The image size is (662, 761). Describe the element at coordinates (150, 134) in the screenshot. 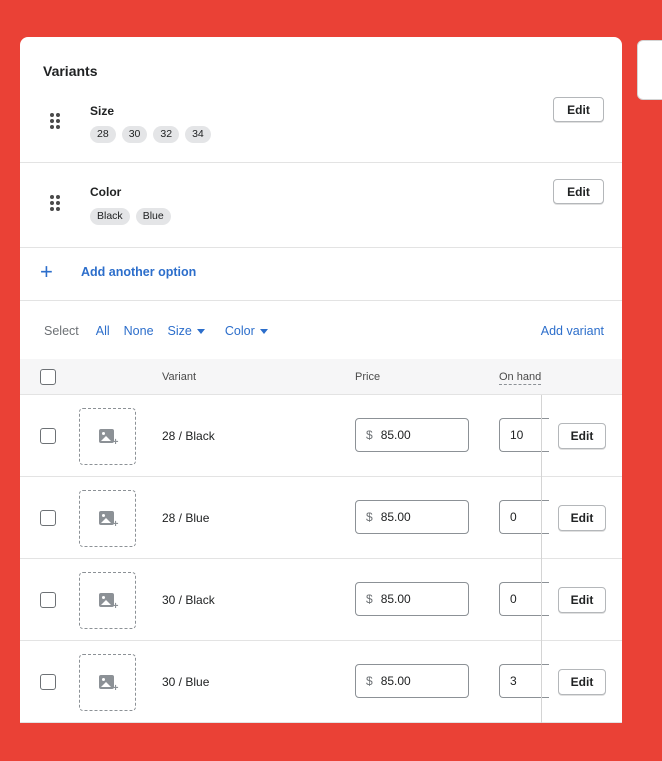

I see `option-values: 28 30 32 34` at that location.